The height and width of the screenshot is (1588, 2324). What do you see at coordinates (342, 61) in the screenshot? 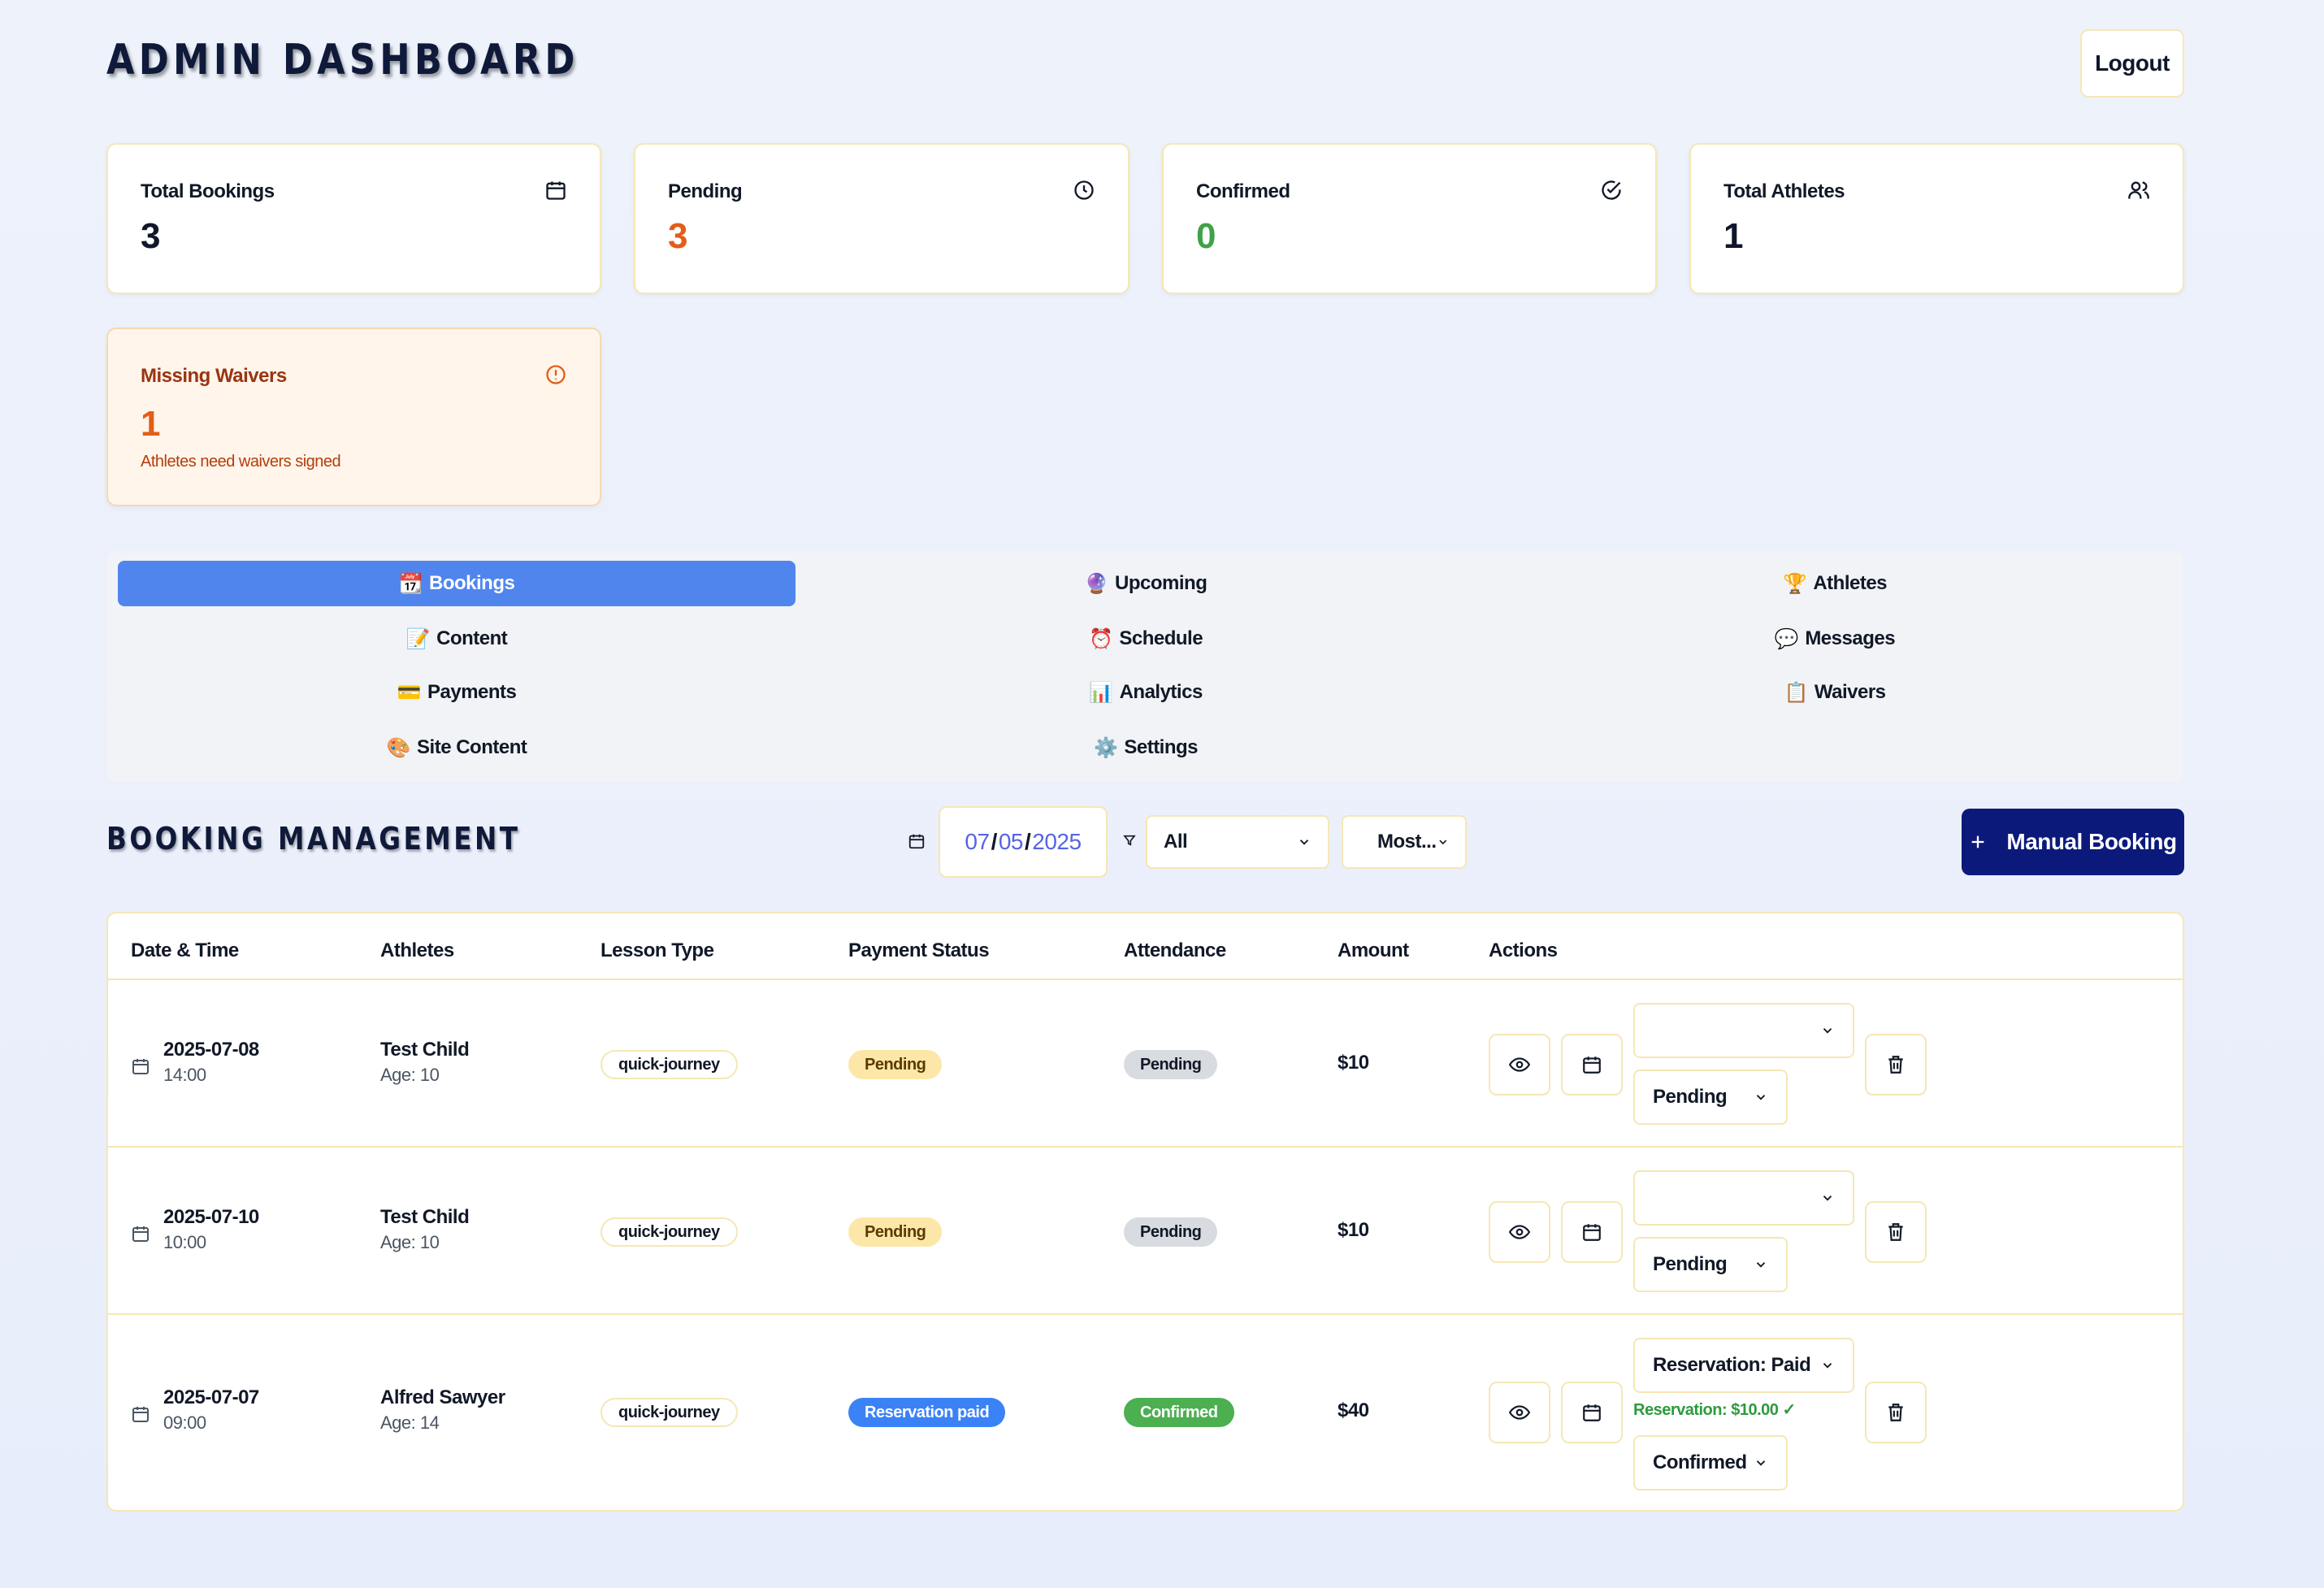
I see `page-title: ADMIN DASHBOARD` at bounding box center [342, 61].